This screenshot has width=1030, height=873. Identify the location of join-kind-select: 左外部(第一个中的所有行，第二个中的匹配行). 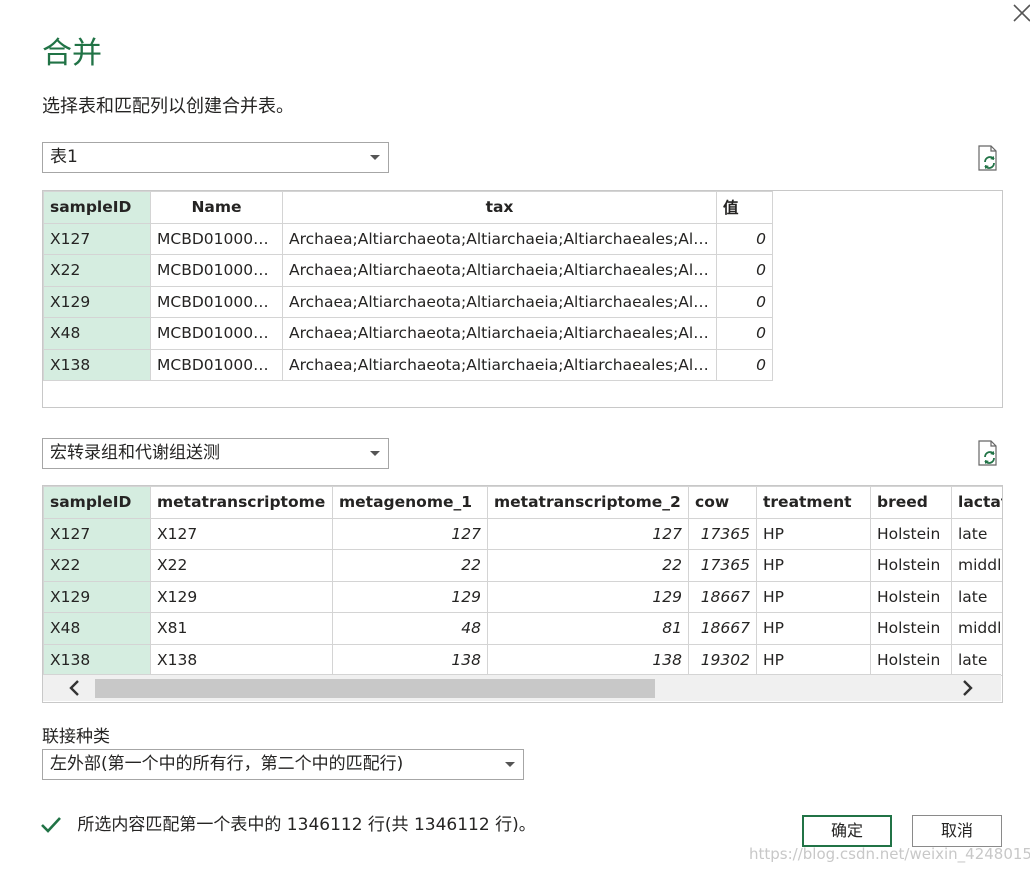
(283, 764).